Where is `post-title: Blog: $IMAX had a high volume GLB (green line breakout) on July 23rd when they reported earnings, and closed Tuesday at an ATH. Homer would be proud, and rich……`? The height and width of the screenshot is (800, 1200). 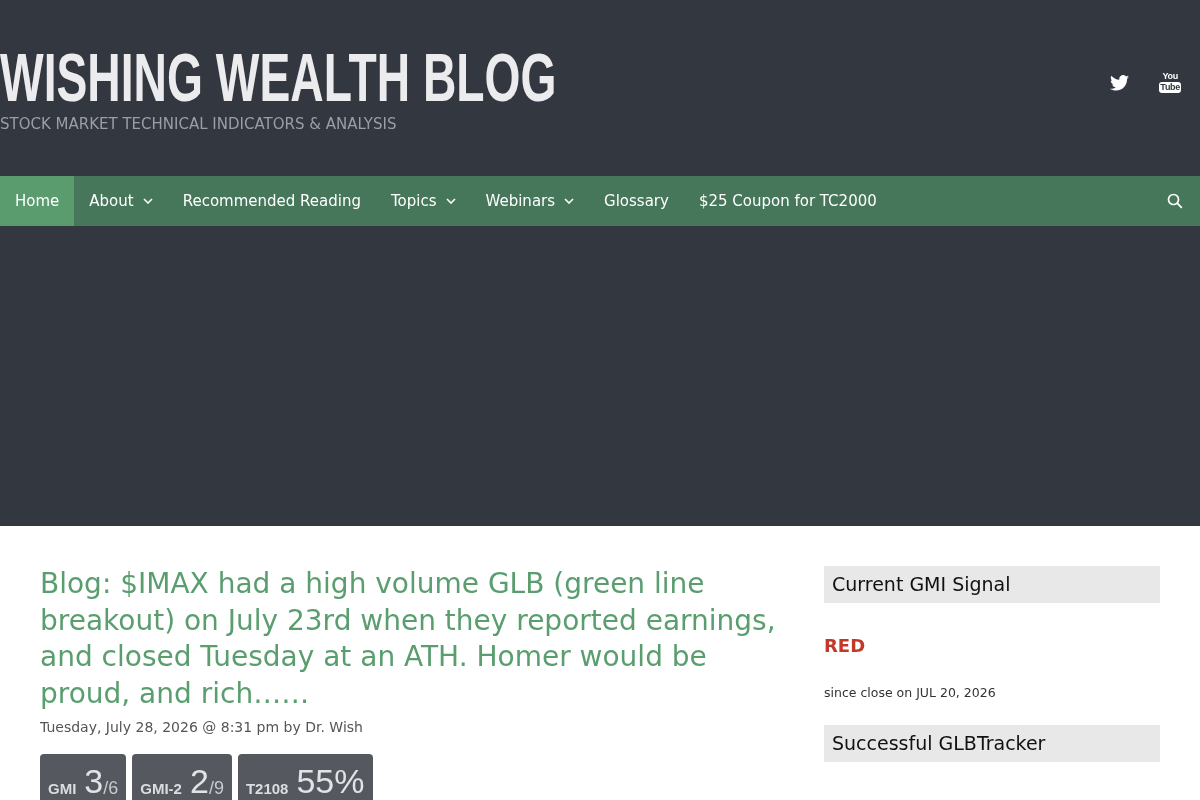 post-title: Blog: $IMAX had a high volume GLB (green line breakout) on July 23rd when they reported earnings, and closed Tuesday at an ATH. Homer would be proud, and rich…… is located at coordinates (415, 639).